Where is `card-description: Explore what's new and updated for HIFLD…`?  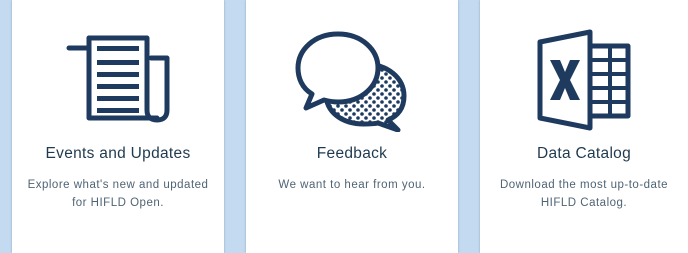
card-description: Explore what's new and updated for HIFLD… is located at coordinates (118, 194).